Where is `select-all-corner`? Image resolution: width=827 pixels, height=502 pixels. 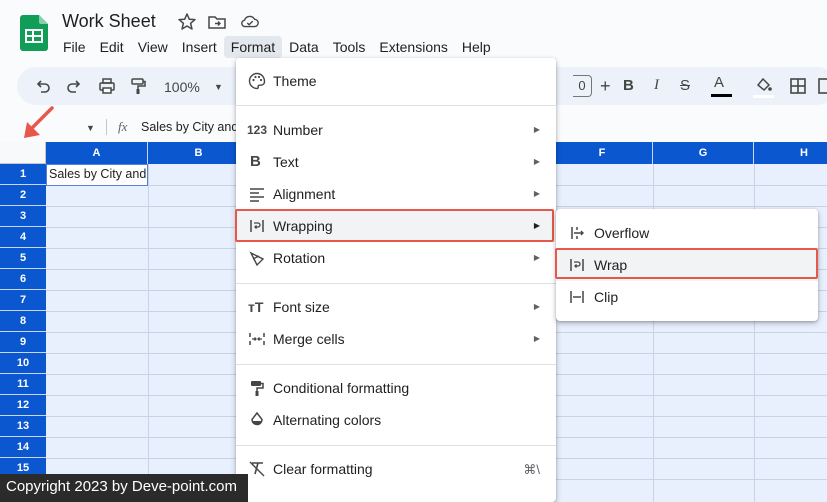 select-all-corner is located at coordinates (23, 153).